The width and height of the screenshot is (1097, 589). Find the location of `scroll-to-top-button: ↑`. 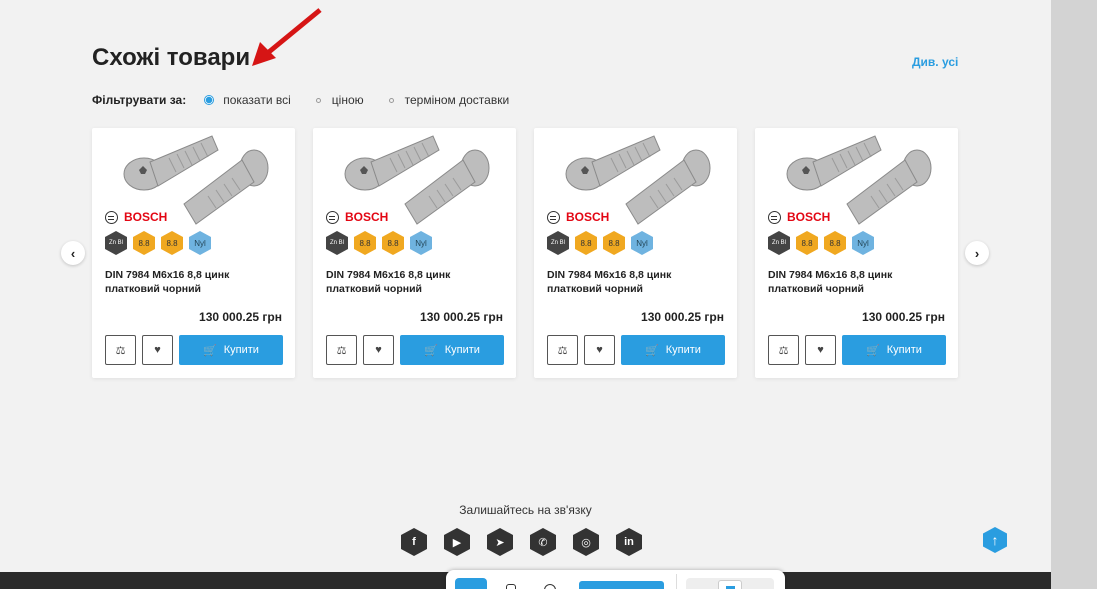

scroll-to-top-button: ↑ is located at coordinates (995, 540).